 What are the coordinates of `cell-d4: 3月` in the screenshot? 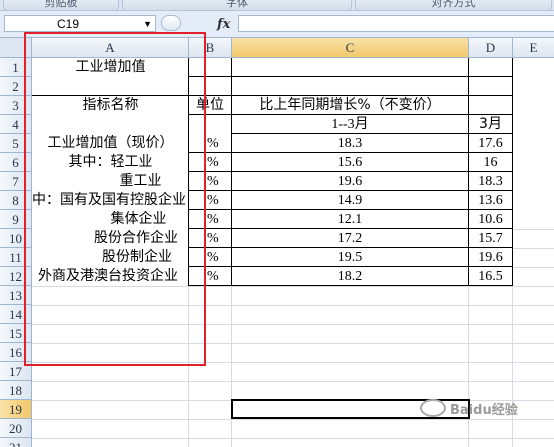 It's located at (490, 124).